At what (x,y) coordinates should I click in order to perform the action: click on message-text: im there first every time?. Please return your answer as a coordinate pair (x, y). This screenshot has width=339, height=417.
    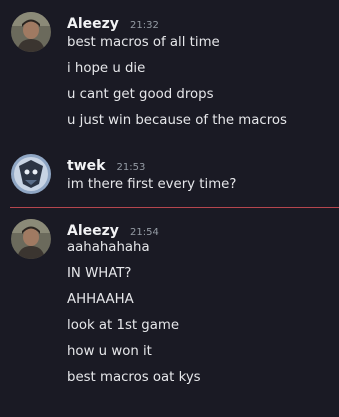
    Looking at the image, I should click on (152, 184).